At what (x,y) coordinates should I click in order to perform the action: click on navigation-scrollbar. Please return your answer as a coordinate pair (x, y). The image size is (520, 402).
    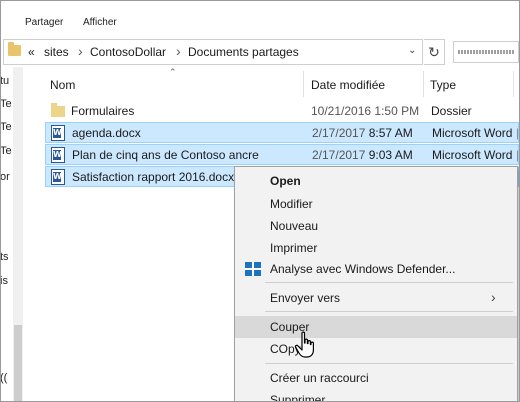
    Looking at the image, I should click on (18, 234).